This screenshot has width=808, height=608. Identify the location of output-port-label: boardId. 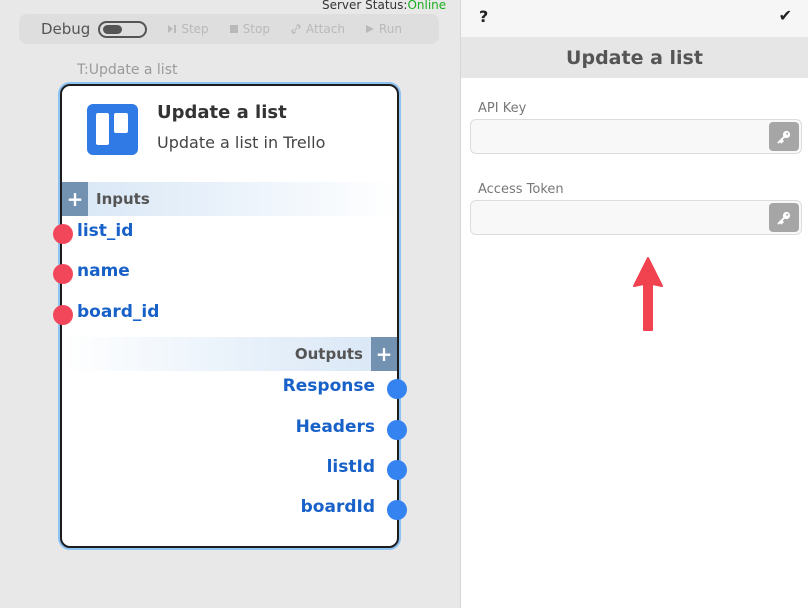
(337, 507).